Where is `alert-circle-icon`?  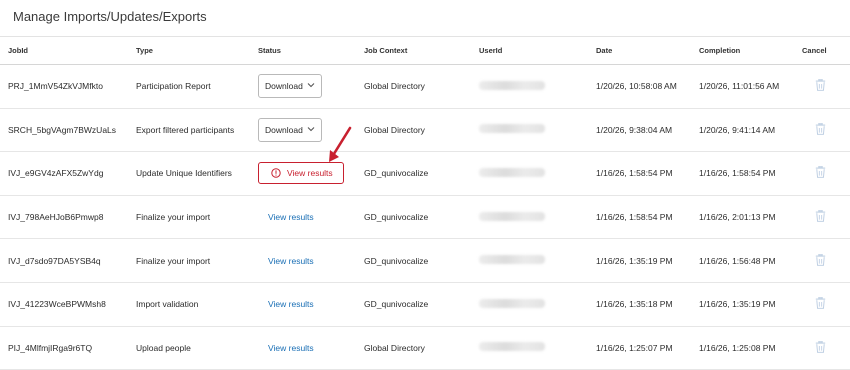
alert-circle-icon is located at coordinates (276, 173).